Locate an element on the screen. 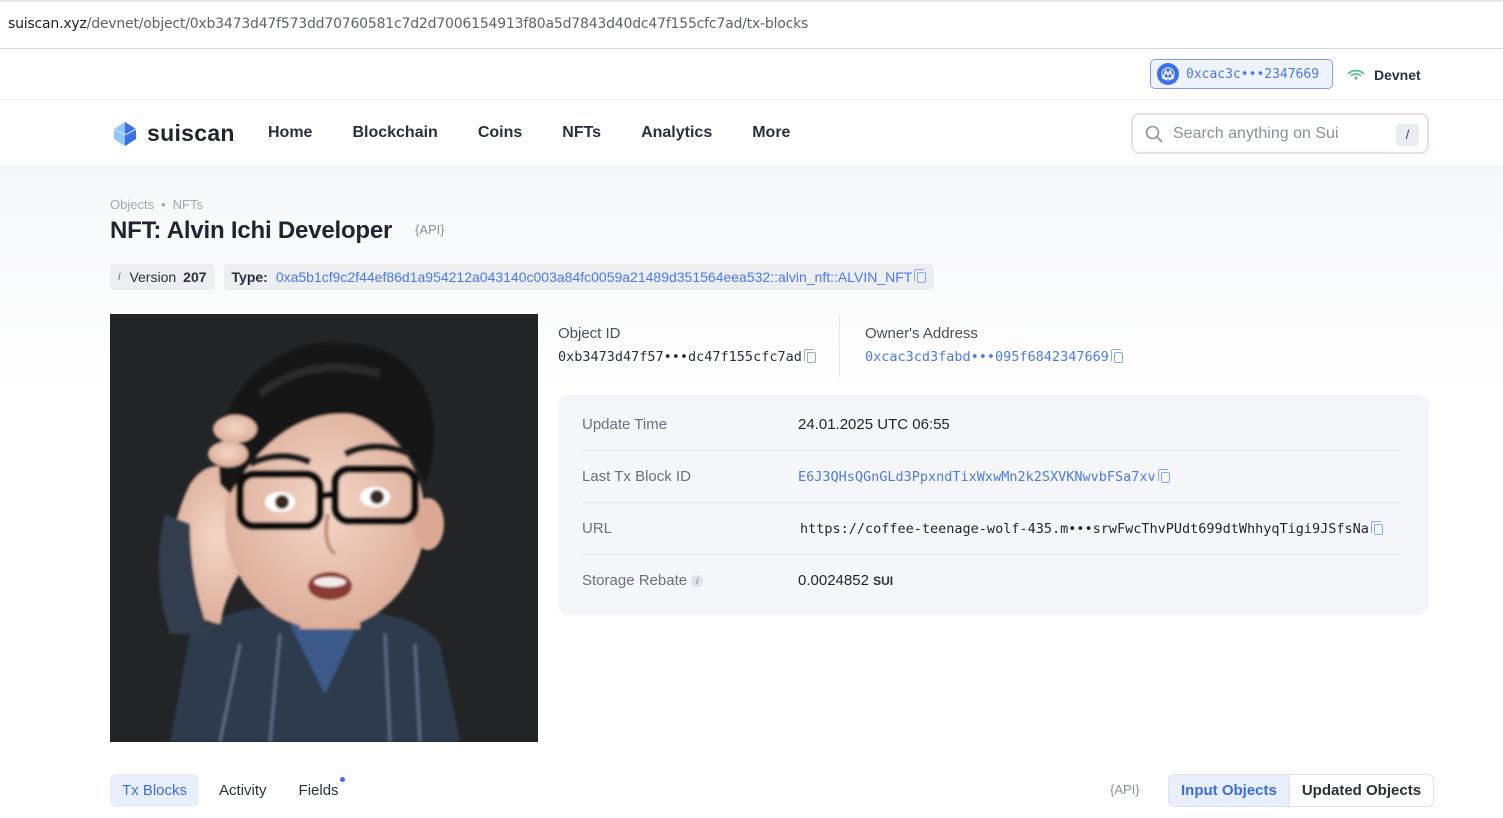 This screenshot has width=1503, height=818. sui-unit: SUI is located at coordinates (883, 581).